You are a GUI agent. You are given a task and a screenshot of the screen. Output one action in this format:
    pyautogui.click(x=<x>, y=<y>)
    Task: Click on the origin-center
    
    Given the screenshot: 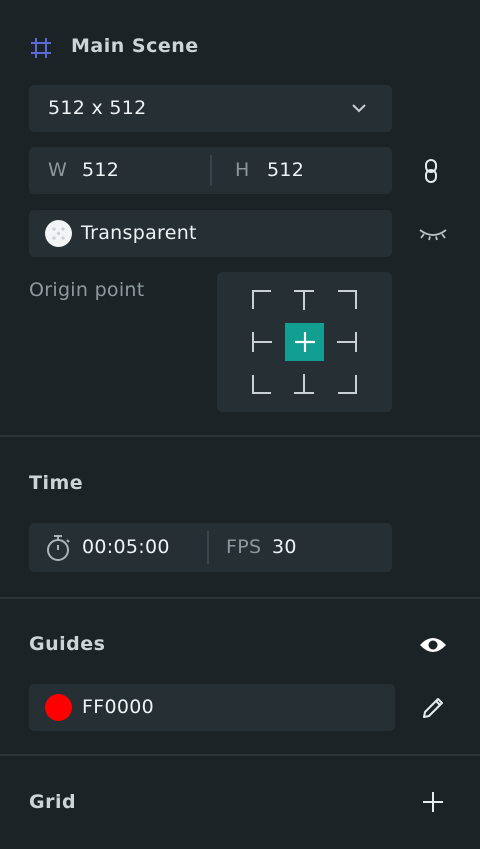 What is the action you would take?
    pyautogui.click(x=304, y=342)
    